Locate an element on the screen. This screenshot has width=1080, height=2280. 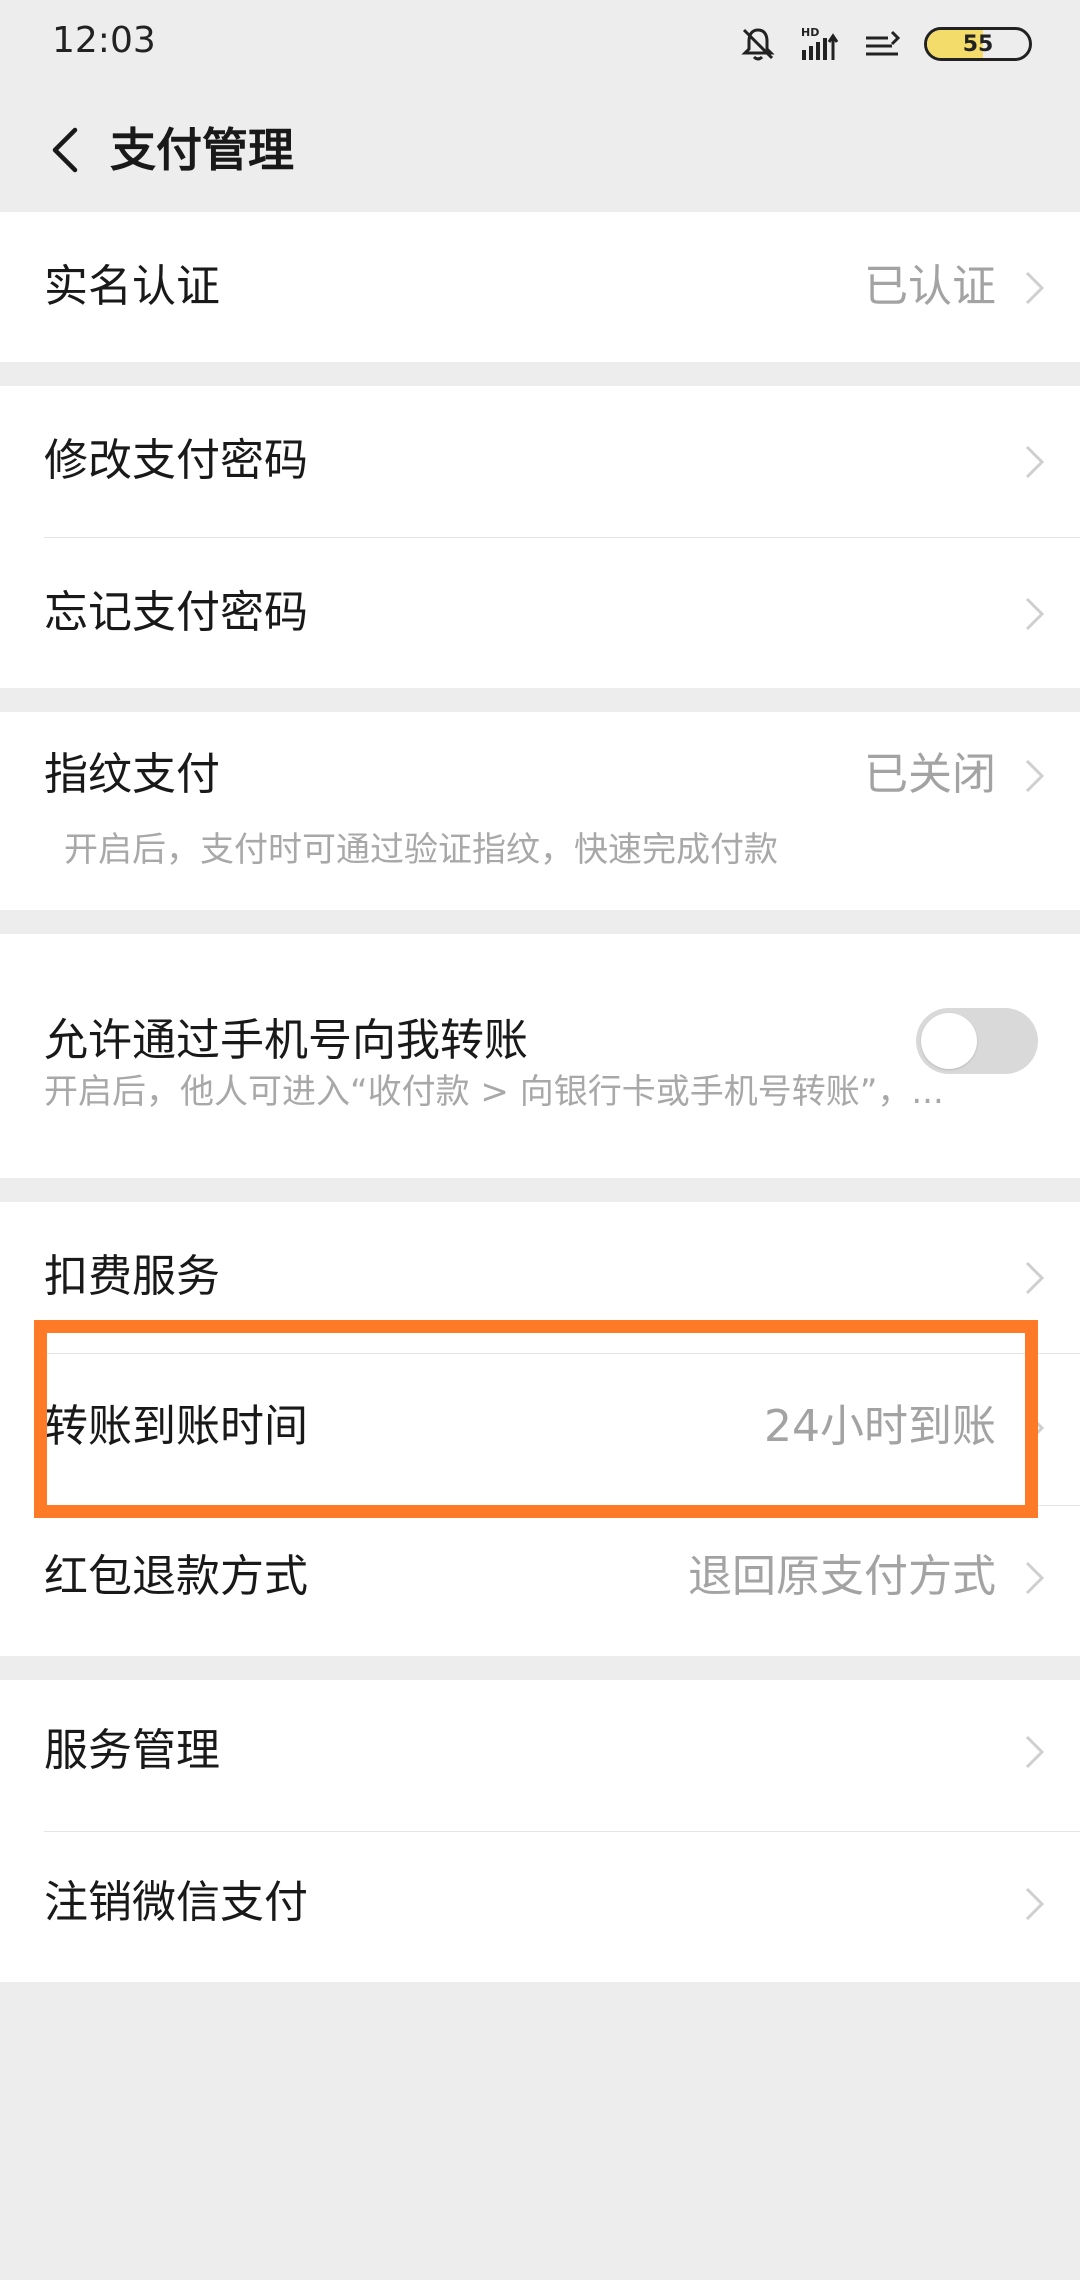
group-manage: 服务管理 注销微信支付 is located at coordinates (540, 1831).